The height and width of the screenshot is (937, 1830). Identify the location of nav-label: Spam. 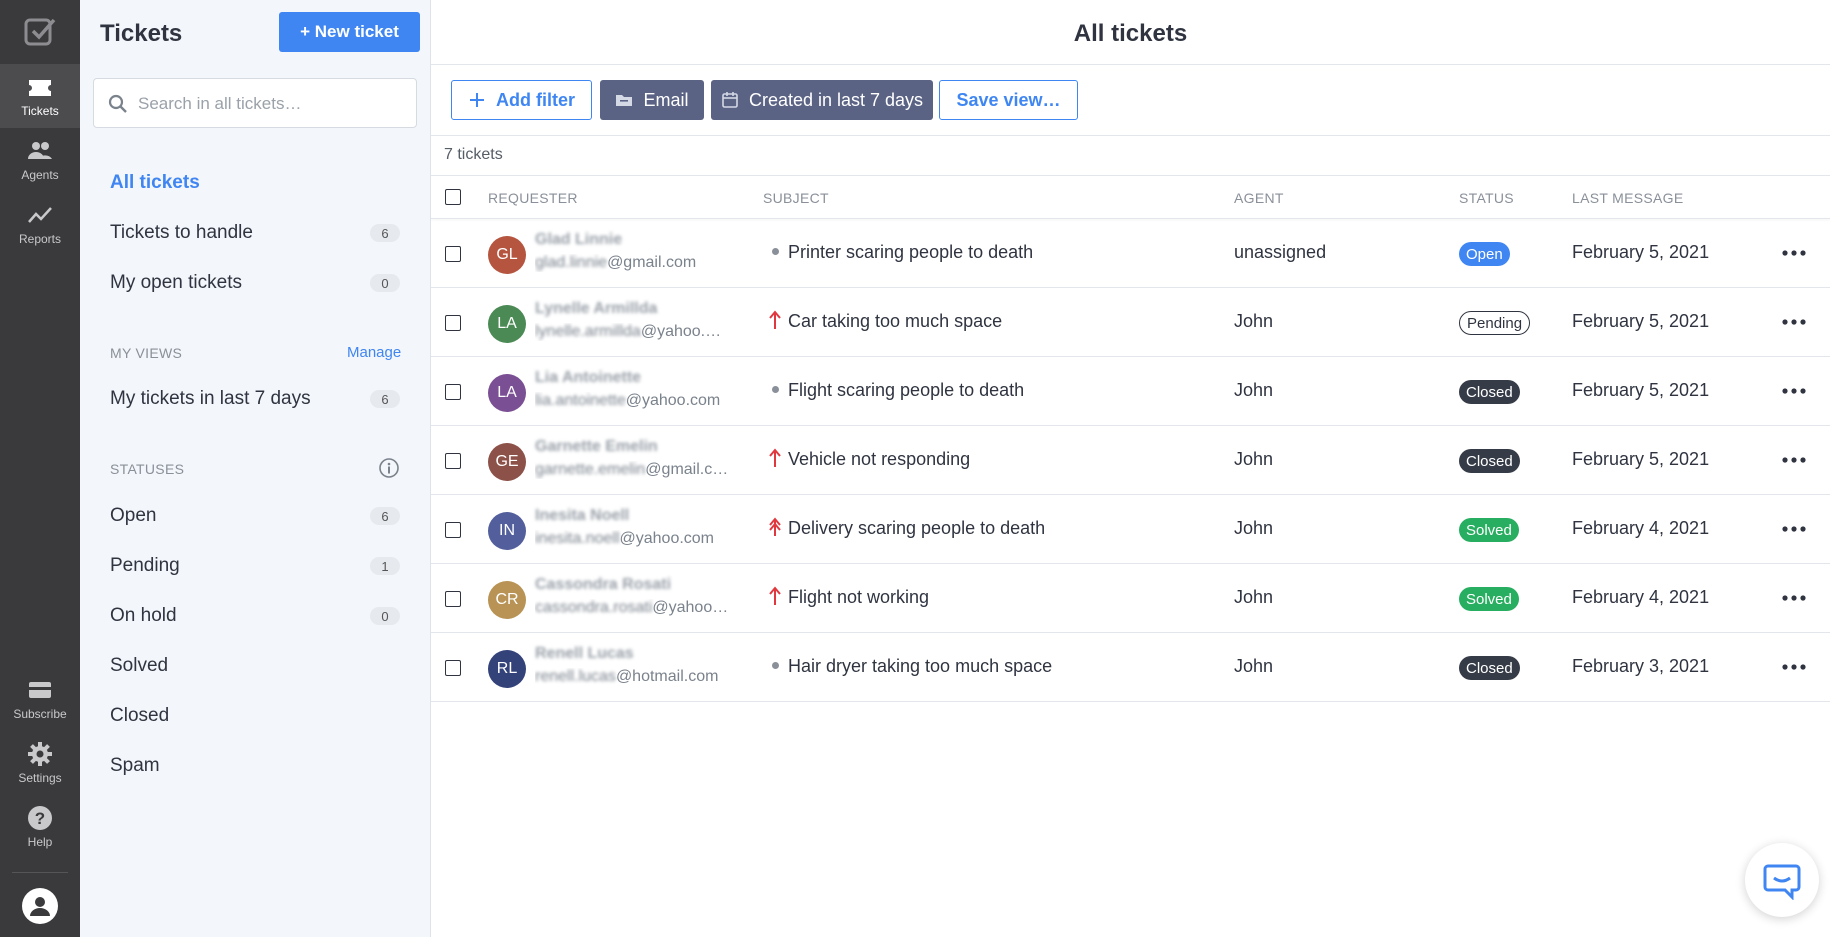
(135, 765).